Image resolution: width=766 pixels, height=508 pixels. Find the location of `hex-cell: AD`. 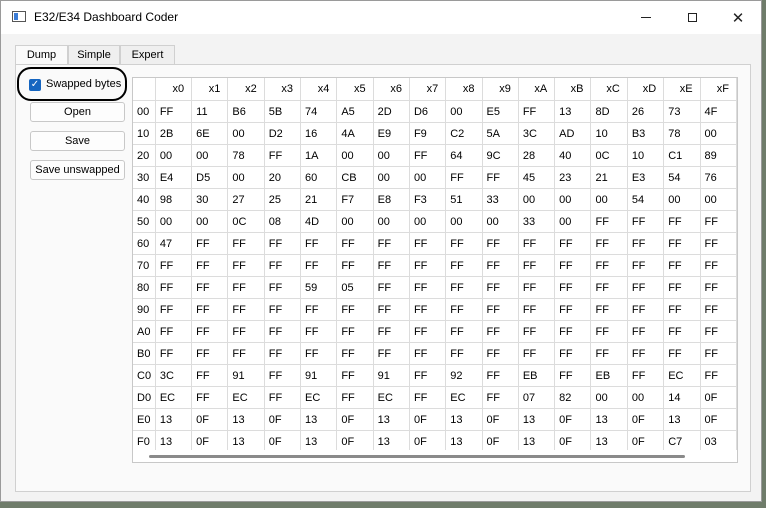

hex-cell: AD is located at coordinates (573, 133).